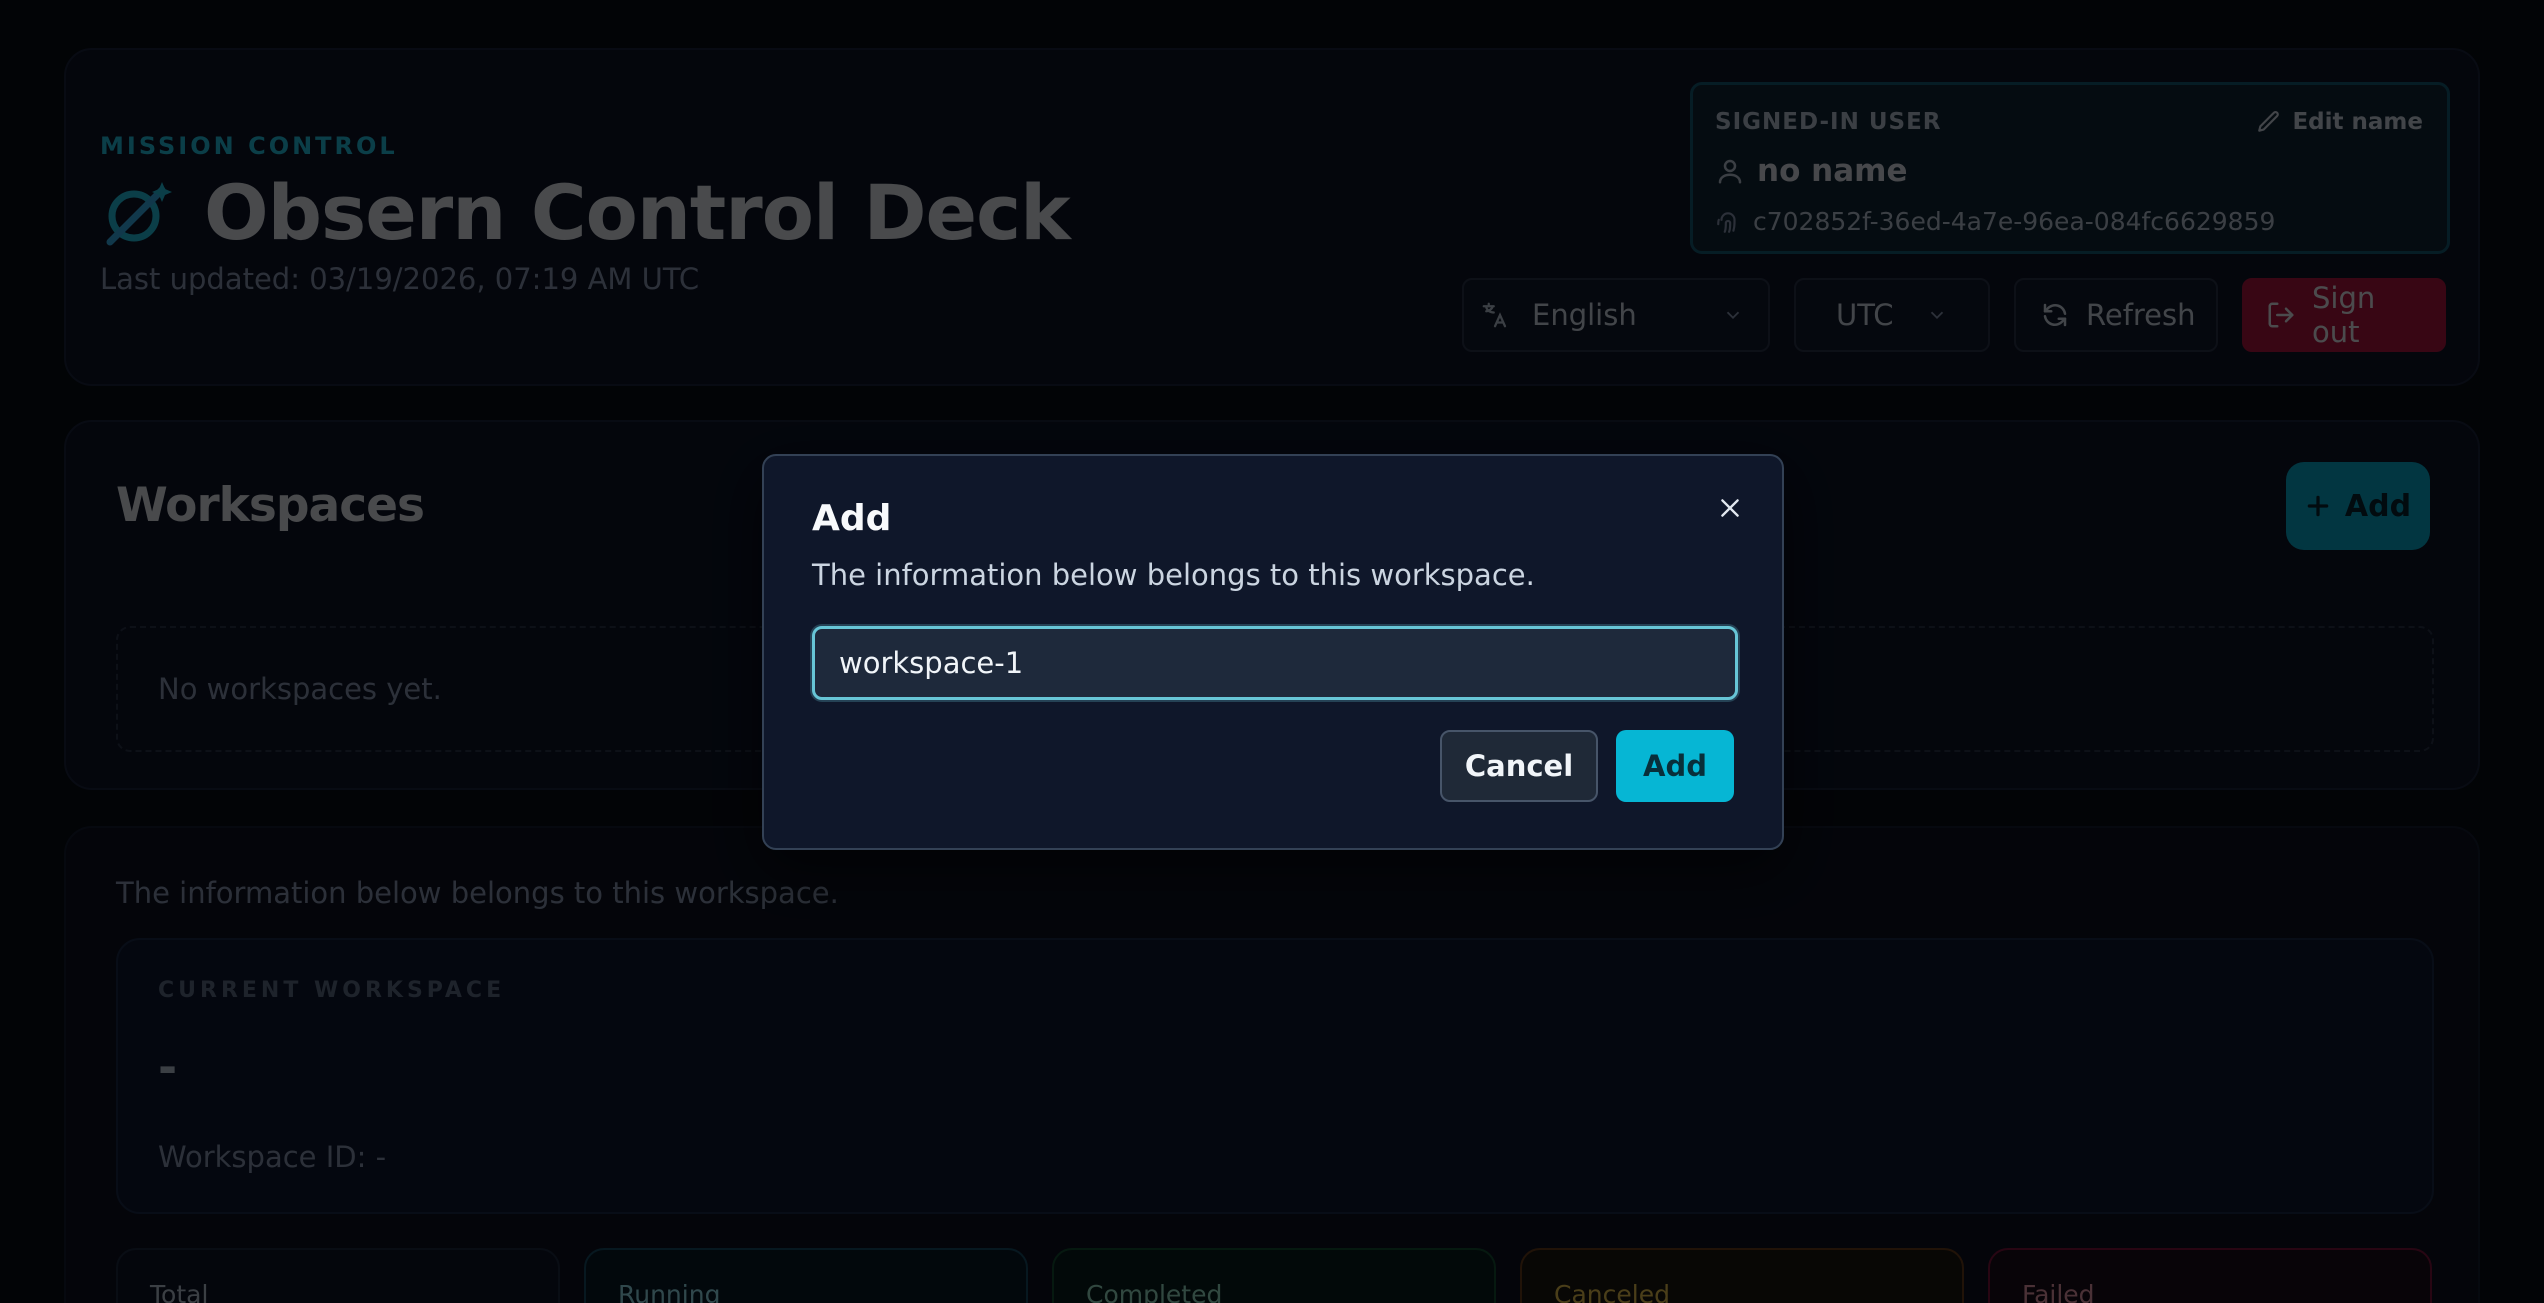  What do you see at coordinates (852, 518) in the screenshot?
I see `dialog-title: Add` at bounding box center [852, 518].